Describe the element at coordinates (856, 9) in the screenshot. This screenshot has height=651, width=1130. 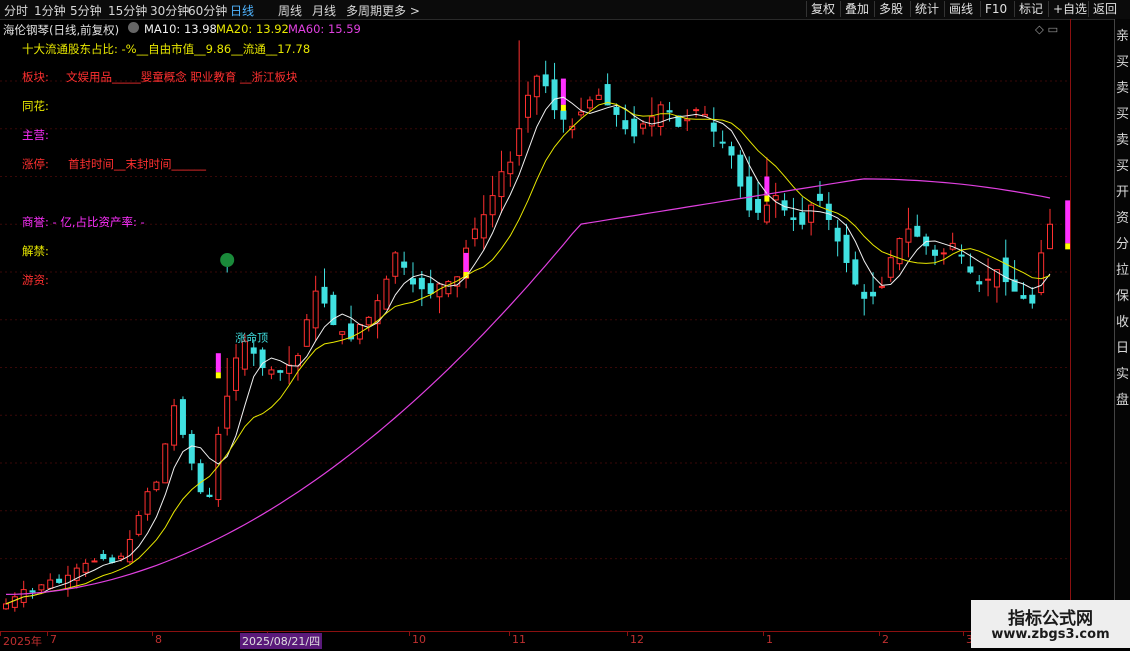
I see `toolbar-button-1: 叠加` at that location.